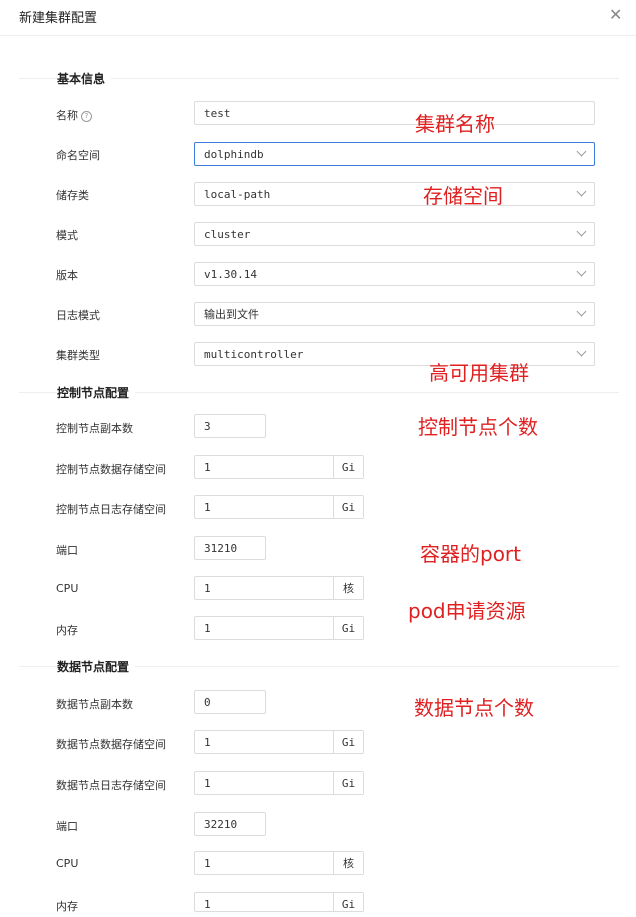 This screenshot has height=917, width=636. I want to click on datanode-port-label: 端口, so click(67, 826).